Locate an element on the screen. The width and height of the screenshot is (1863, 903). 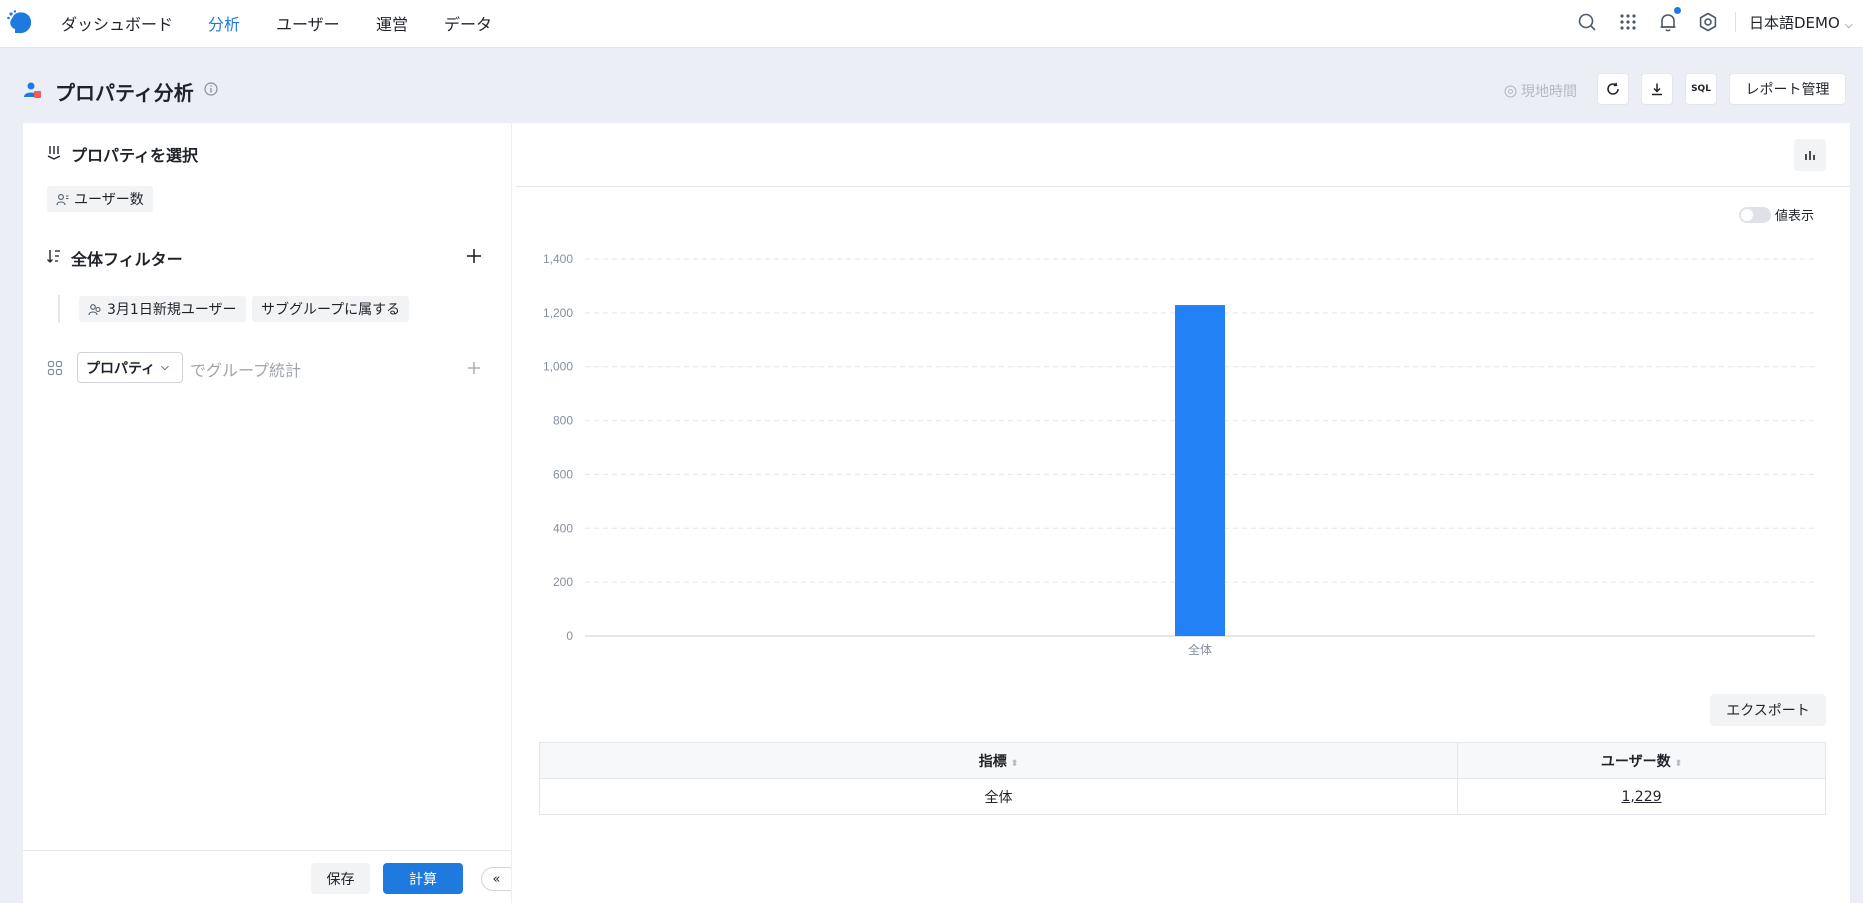
apps-grid-icon is located at coordinates (1628, 22).